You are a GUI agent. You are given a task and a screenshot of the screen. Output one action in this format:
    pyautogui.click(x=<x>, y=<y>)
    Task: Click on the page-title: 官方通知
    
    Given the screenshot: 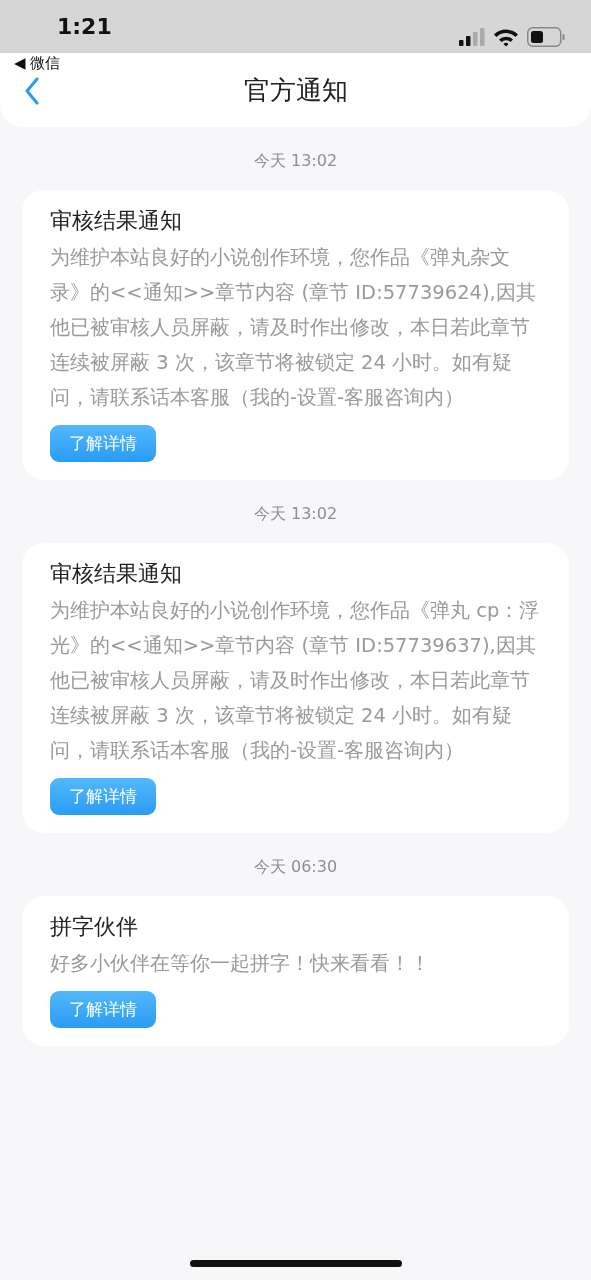 What is the action you would take?
    pyautogui.click(x=295, y=90)
    